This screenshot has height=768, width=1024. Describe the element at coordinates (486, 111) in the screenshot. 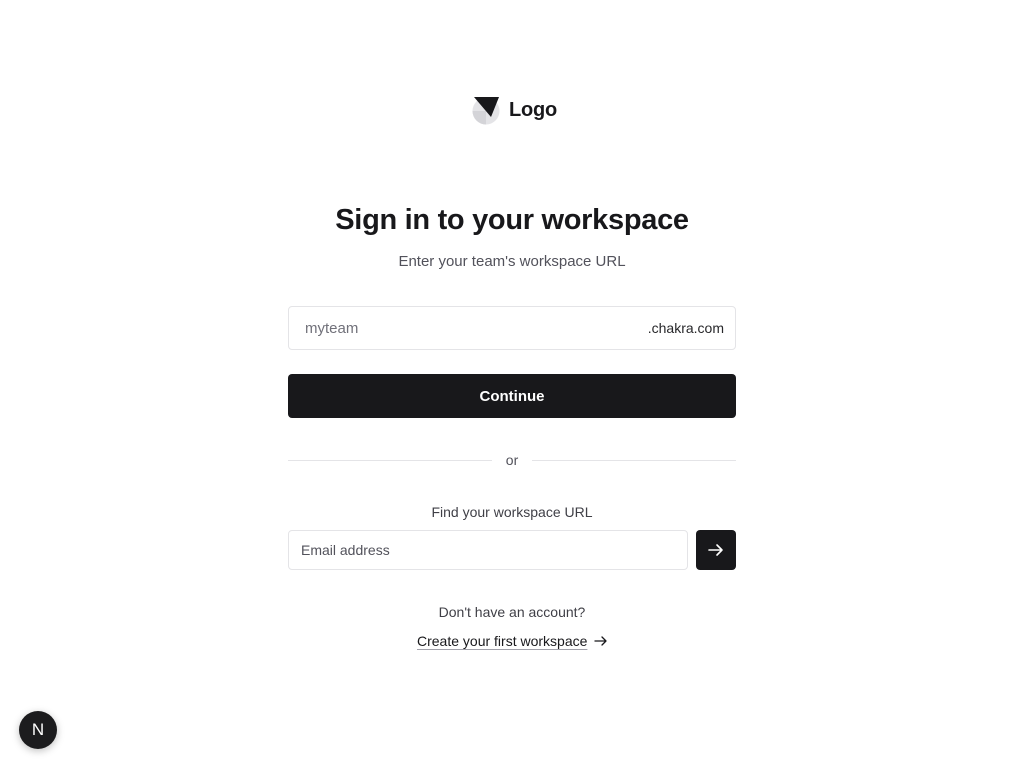

I see `logo-mark-icon` at that location.